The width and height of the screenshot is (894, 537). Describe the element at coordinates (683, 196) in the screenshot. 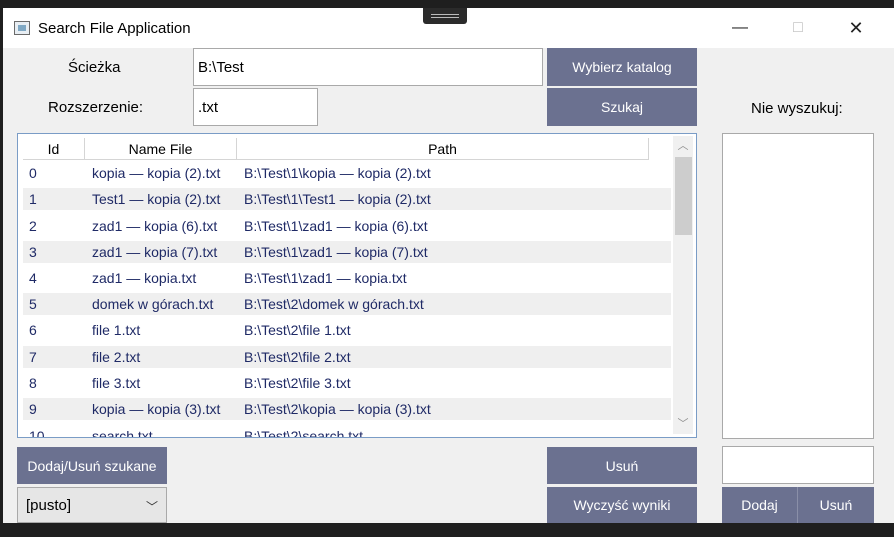

I see `scroll-thumb` at that location.